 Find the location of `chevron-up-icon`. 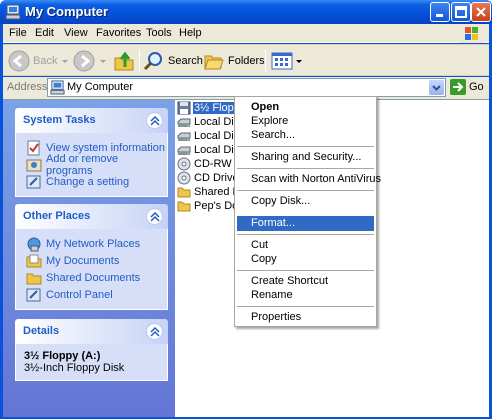

chevron-up-icon is located at coordinates (155, 217).